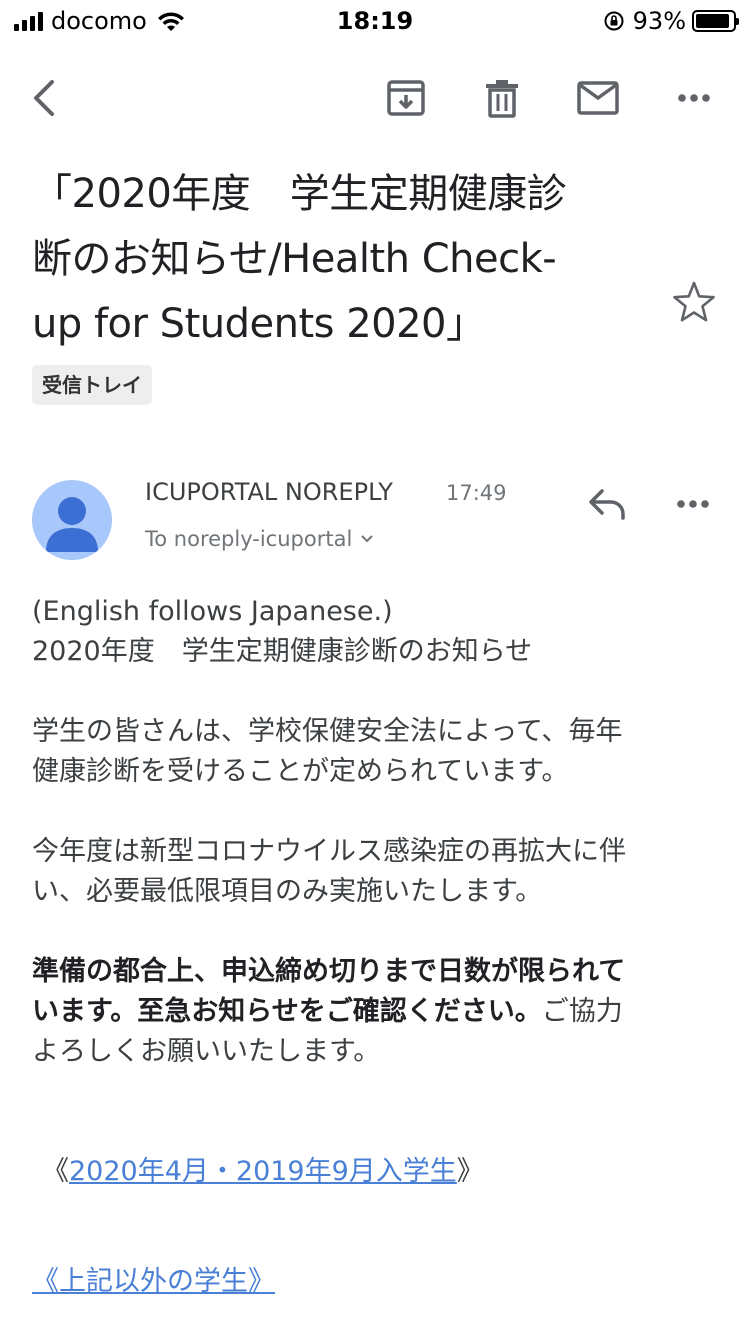 The height and width of the screenshot is (1334, 750). What do you see at coordinates (259, 324) in the screenshot?
I see `subject-line: up for Students 2020」` at bounding box center [259, 324].